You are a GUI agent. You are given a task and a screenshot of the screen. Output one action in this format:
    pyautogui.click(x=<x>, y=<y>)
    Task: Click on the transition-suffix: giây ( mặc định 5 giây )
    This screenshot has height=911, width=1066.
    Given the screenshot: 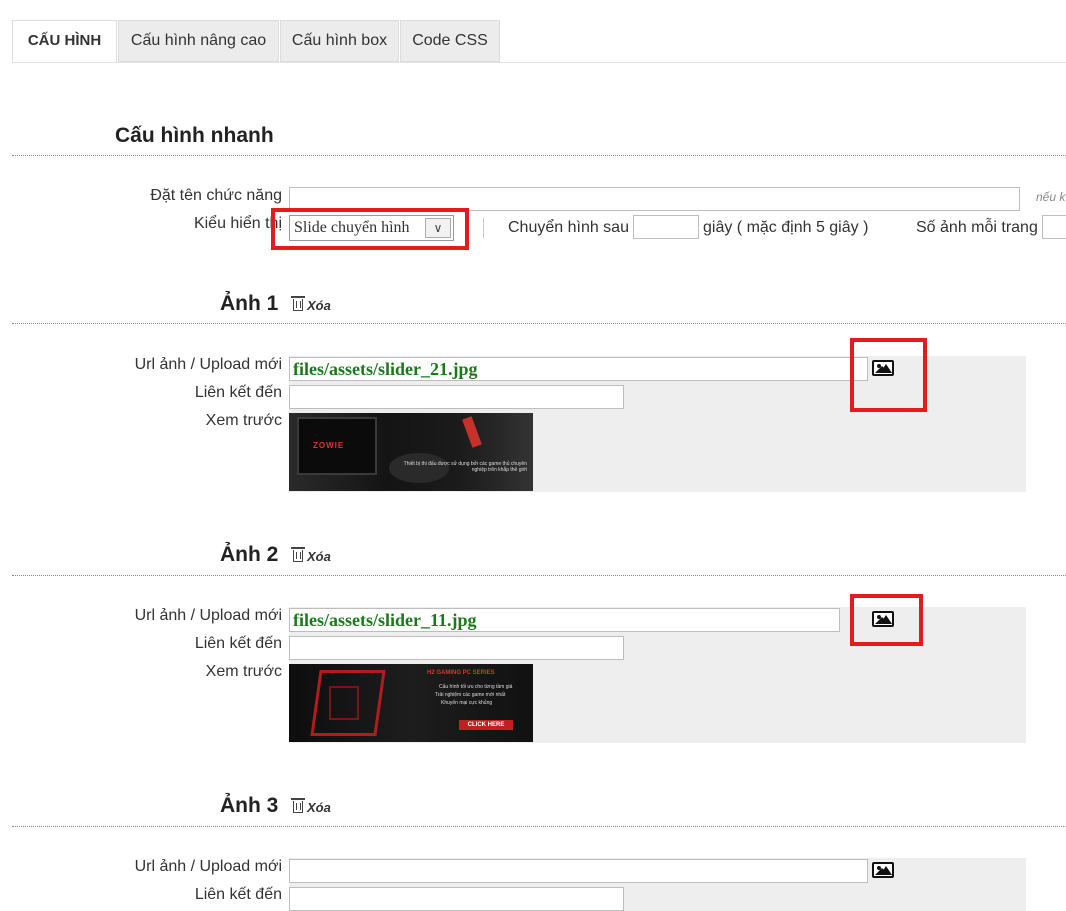 What is the action you would take?
    pyautogui.click(x=786, y=227)
    